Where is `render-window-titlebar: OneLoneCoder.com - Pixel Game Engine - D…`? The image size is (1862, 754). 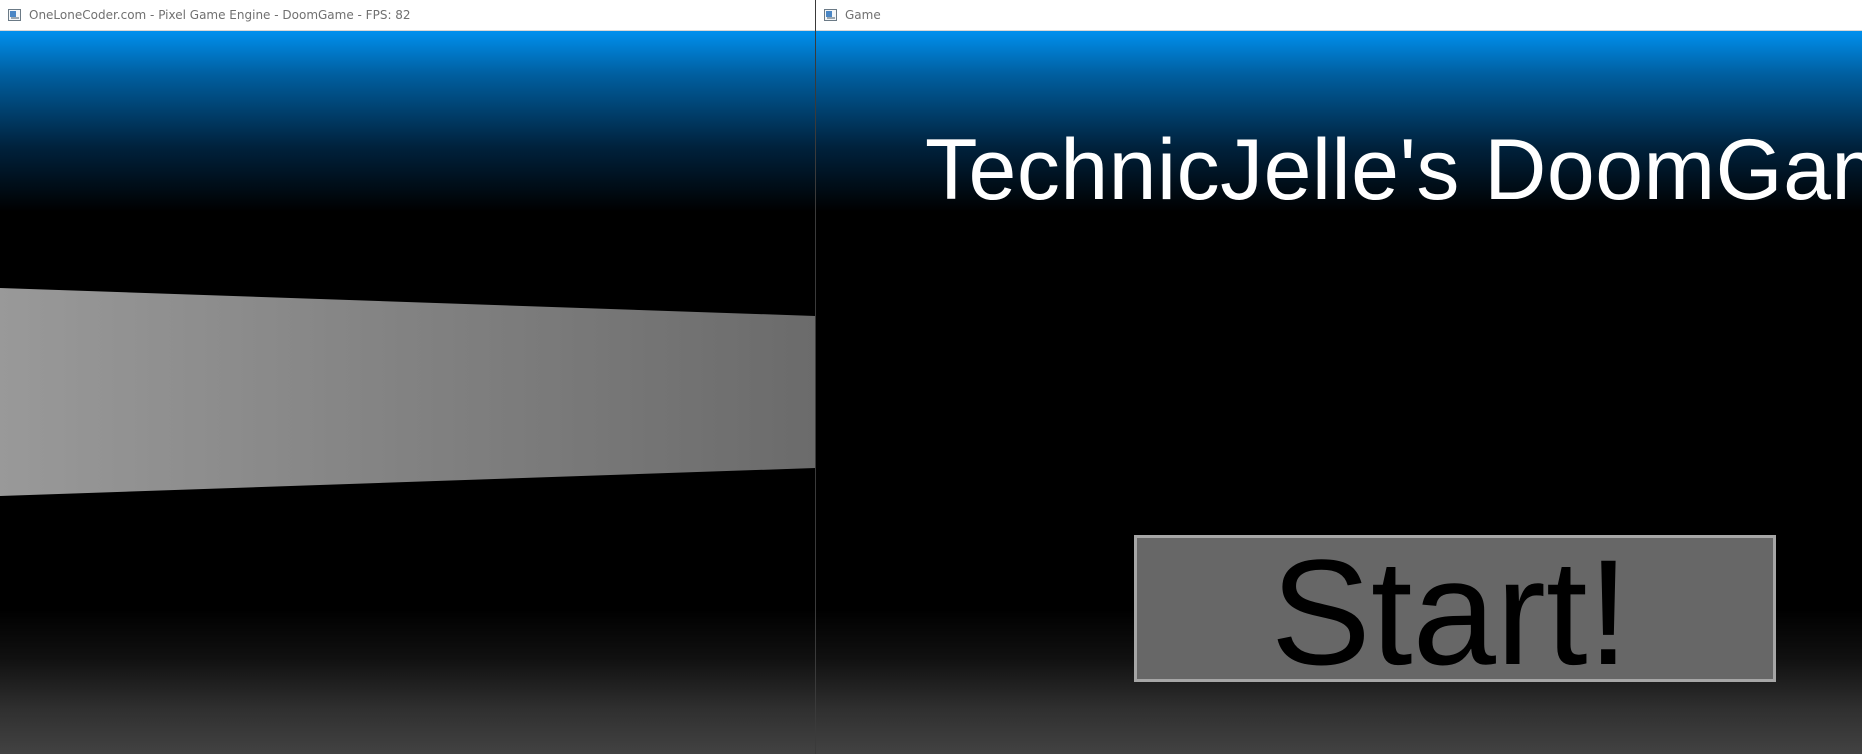 render-window-titlebar: OneLoneCoder.com - Pixel Game Engine - D… is located at coordinates (407, 15).